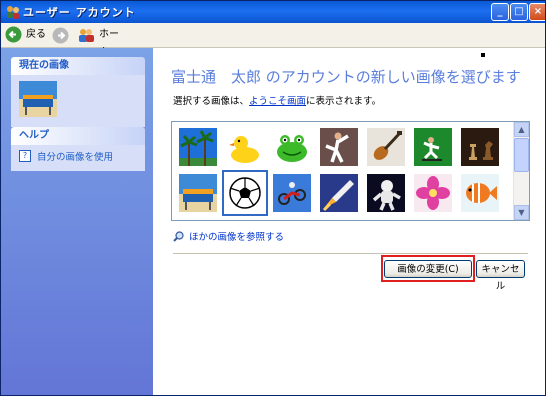 The width and height of the screenshot is (548, 398). Describe the element at coordinates (519, 12) in the screenshot. I see `maximize-button: □` at that location.